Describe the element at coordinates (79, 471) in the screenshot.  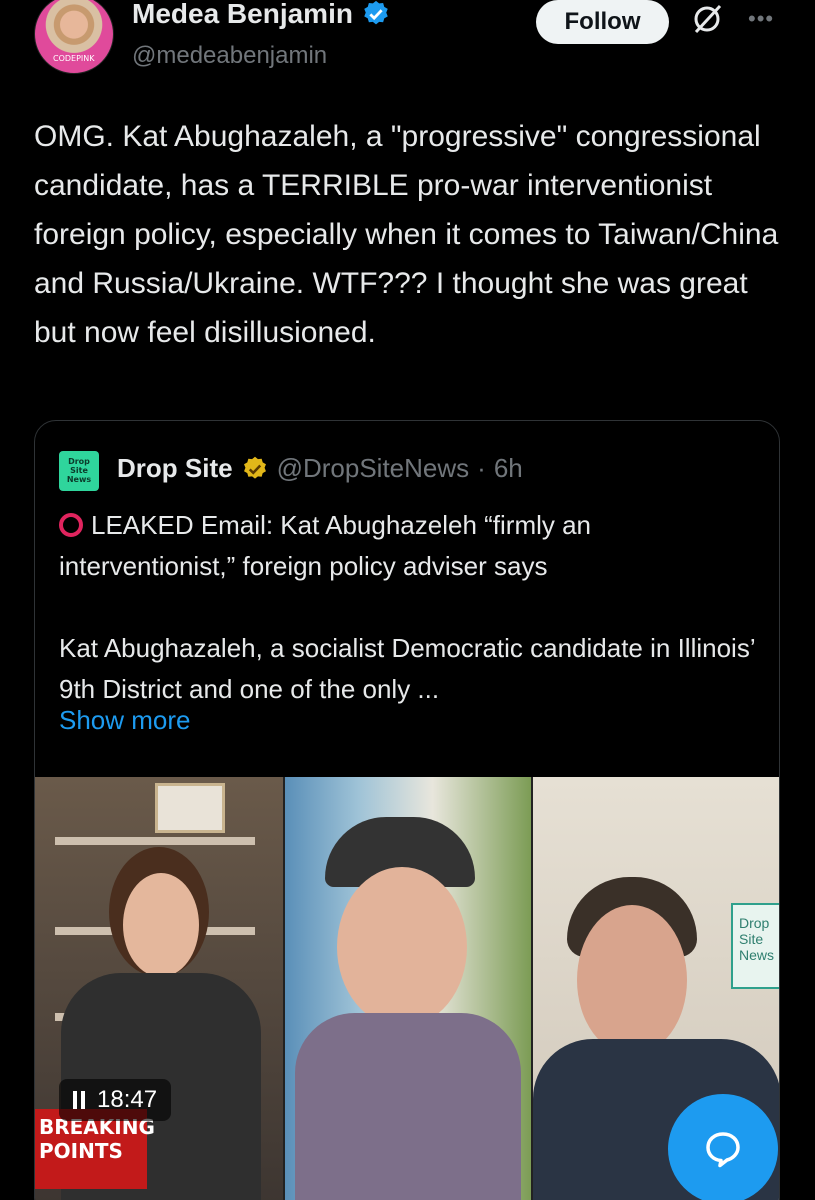
I see `quoted-avatar: Drop Site News` at that location.